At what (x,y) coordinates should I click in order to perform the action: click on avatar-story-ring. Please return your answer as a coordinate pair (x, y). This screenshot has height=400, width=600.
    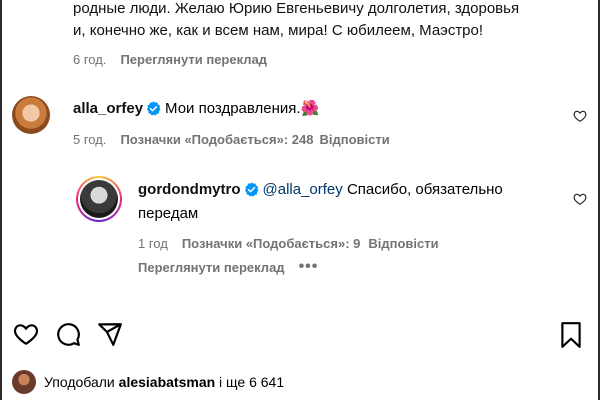
    Looking at the image, I should click on (99, 199).